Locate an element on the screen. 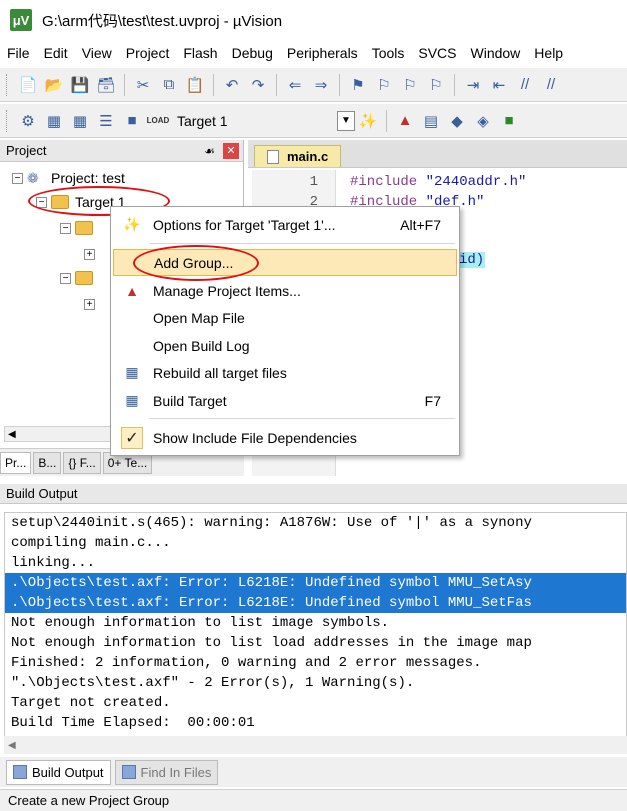 The height and width of the screenshot is (811, 627). menu-item-rebuild-all: ▦ Rebuild all target files is located at coordinates (285, 372).